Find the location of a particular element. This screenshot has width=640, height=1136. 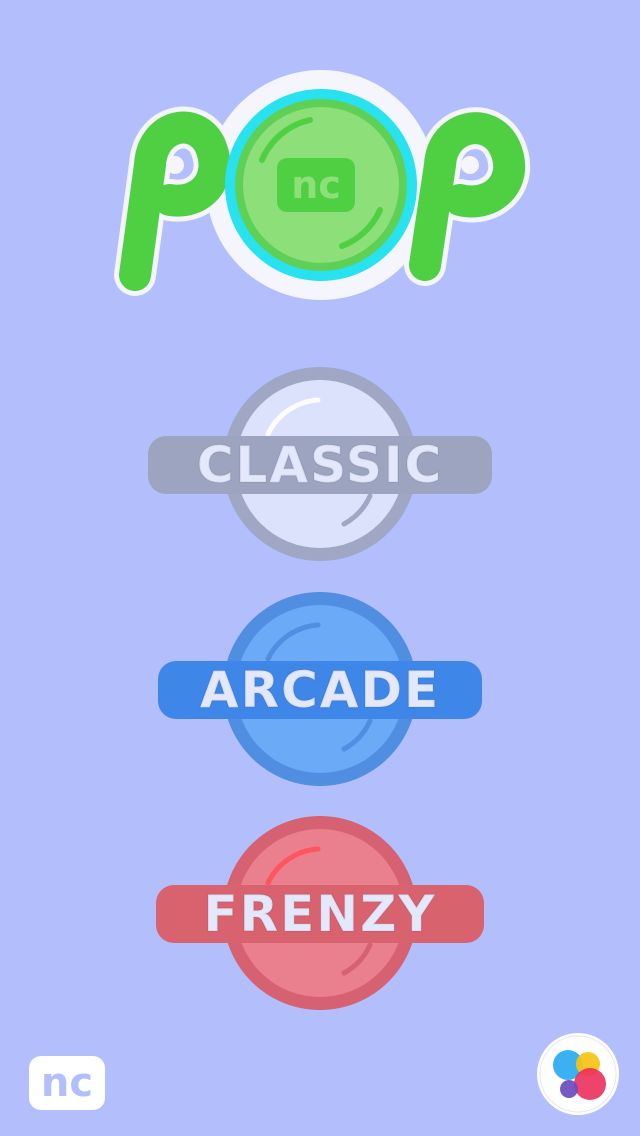

game-center-button is located at coordinates (578, 1074).